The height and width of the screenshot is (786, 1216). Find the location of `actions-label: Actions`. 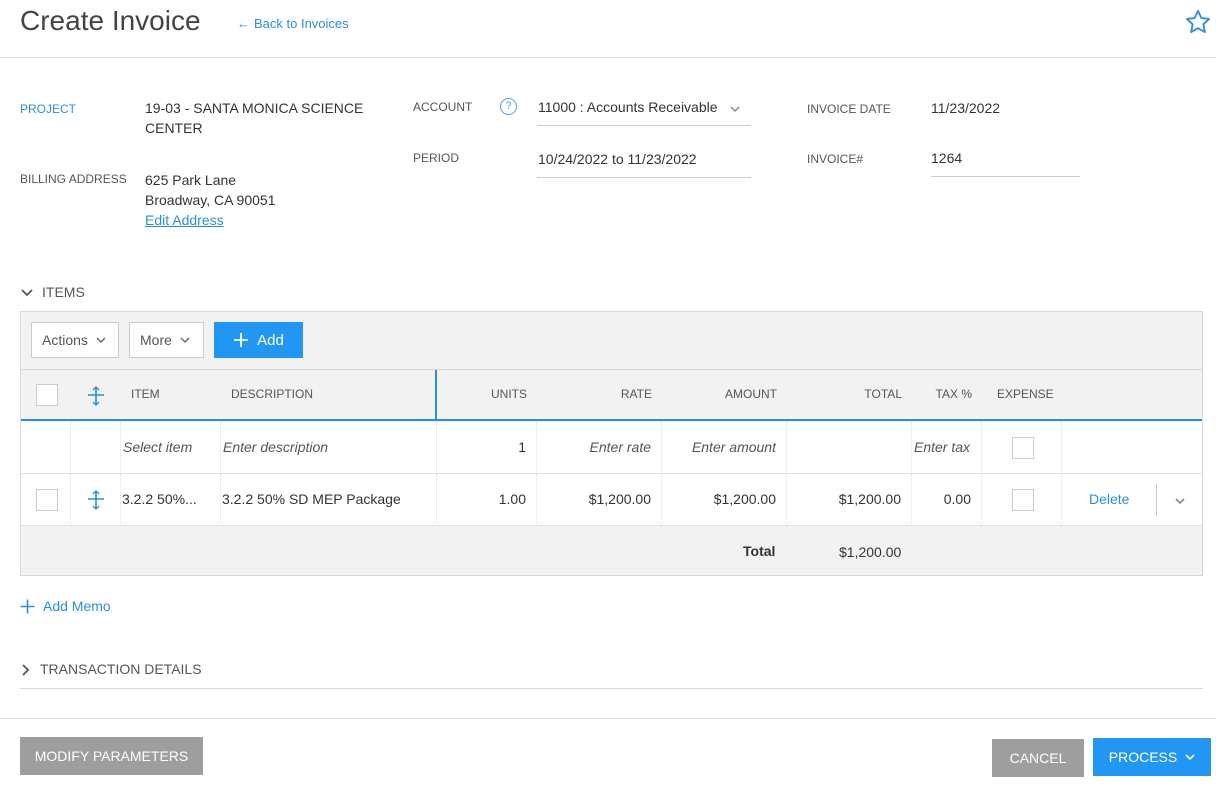

actions-label: Actions is located at coordinates (65, 340).